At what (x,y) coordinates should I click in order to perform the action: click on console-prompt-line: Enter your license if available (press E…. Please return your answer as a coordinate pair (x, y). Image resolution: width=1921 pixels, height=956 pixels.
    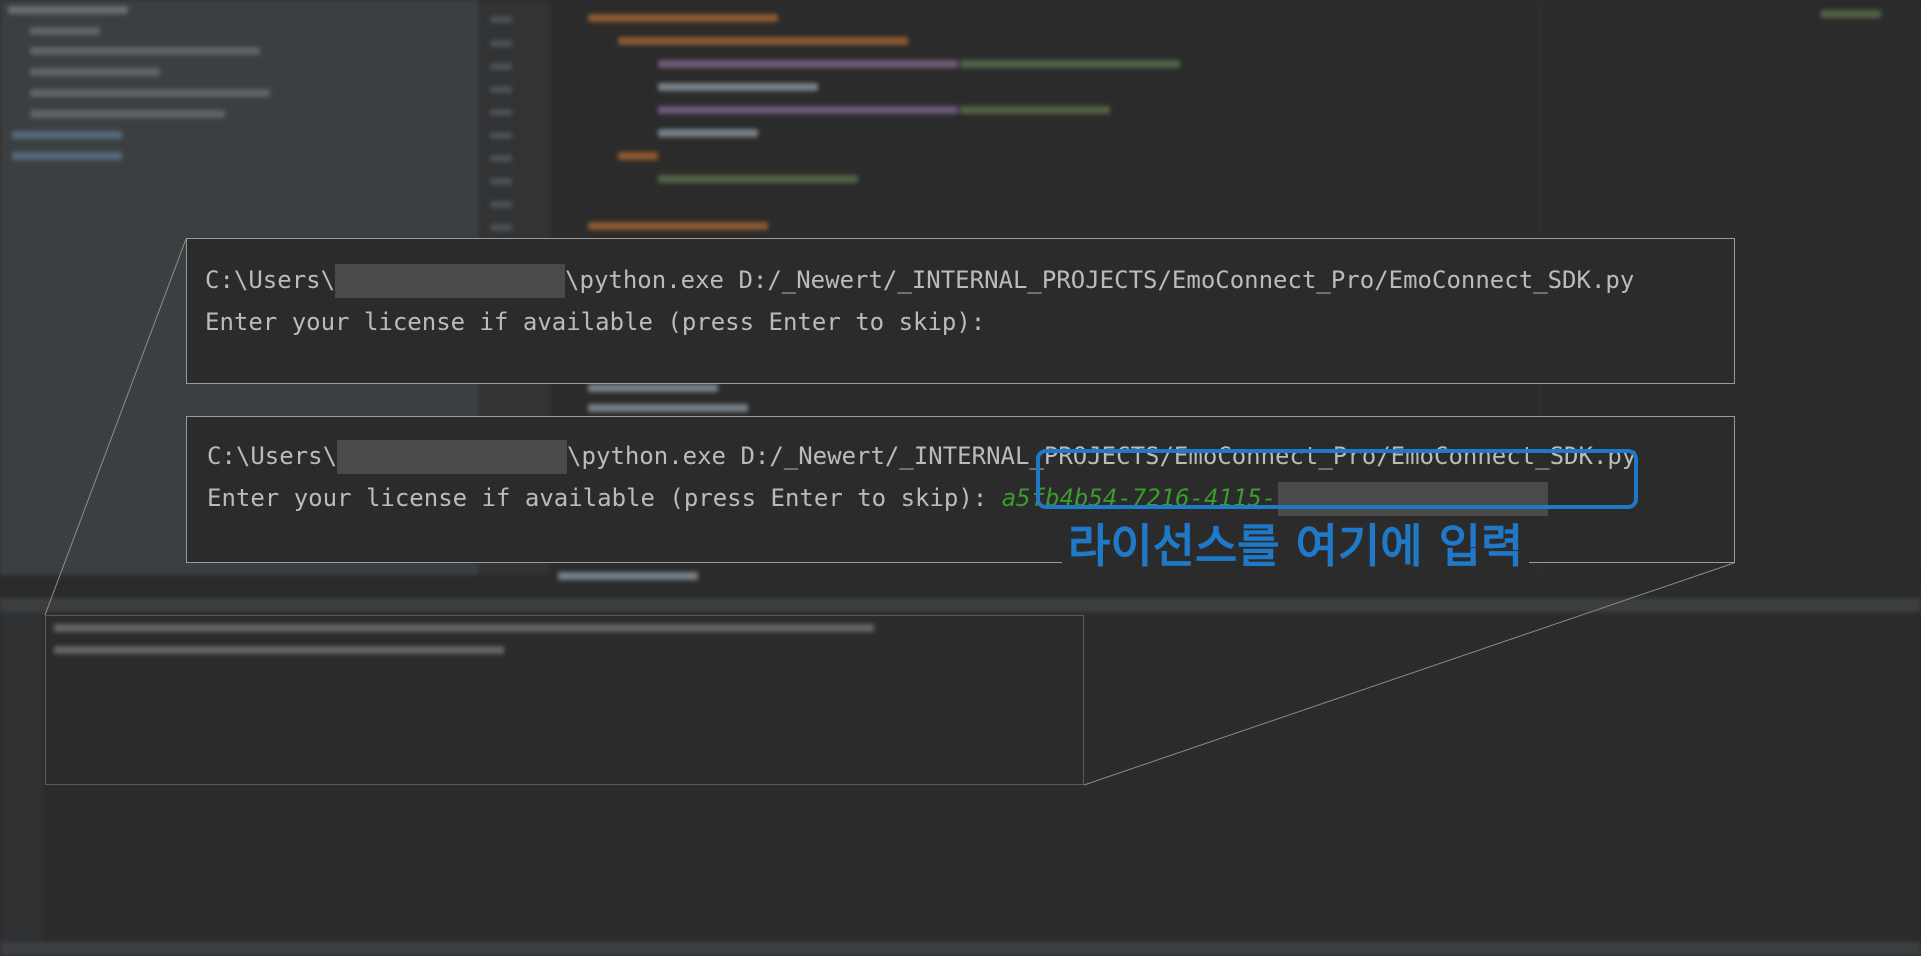
    Looking at the image, I should click on (595, 322).